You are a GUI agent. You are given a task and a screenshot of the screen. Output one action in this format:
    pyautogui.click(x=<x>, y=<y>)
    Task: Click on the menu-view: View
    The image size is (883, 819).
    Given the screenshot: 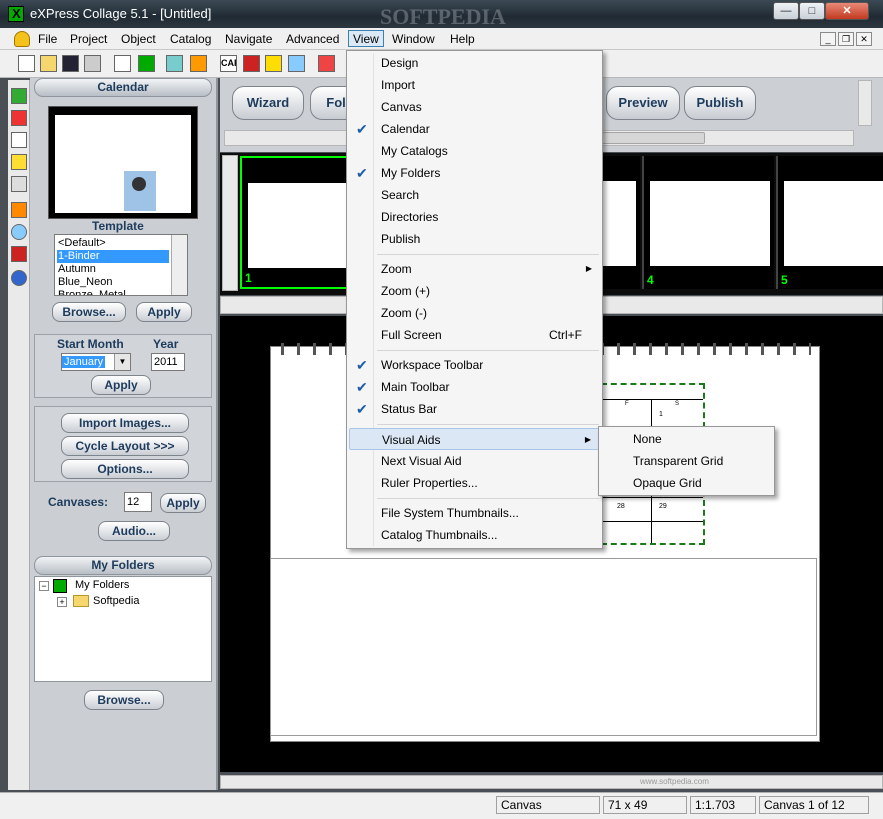 What is the action you would take?
    pyautogui.click(x=366, y=38)
    